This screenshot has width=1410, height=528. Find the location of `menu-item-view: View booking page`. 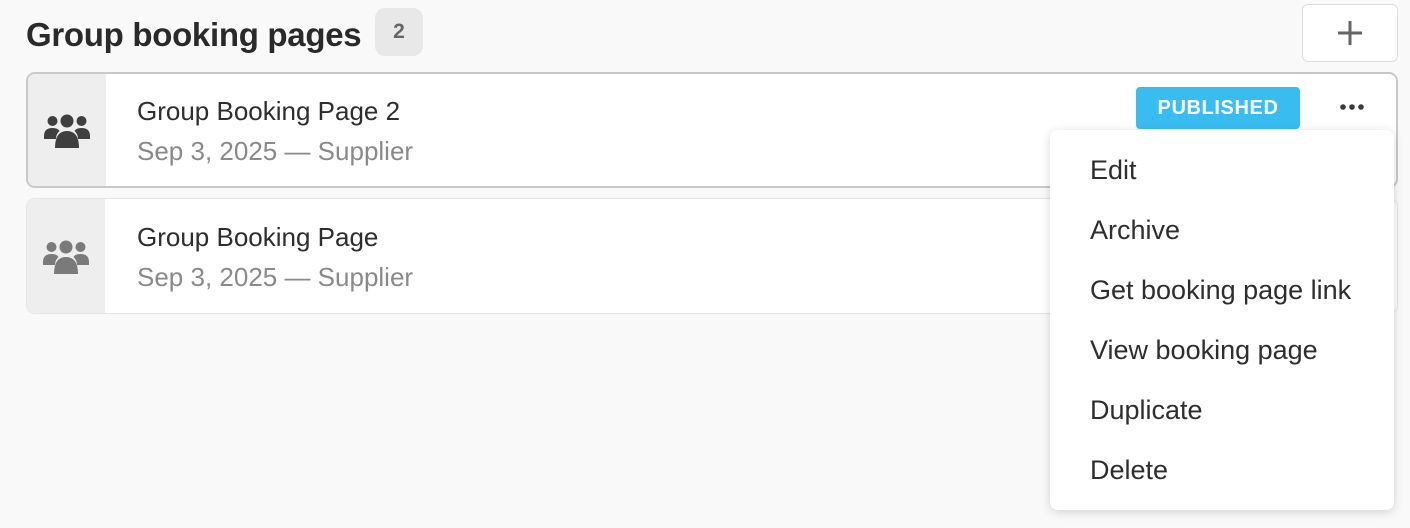

menu-item-view: View booking page is located at coordinates (1222, 350).